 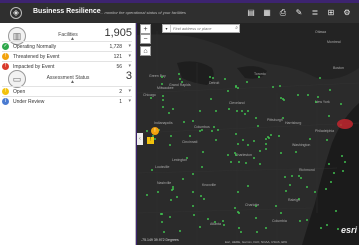 I want to click on facility-status-row: ! Impacted by Event 56 ▾, so click(x=67, y=65).